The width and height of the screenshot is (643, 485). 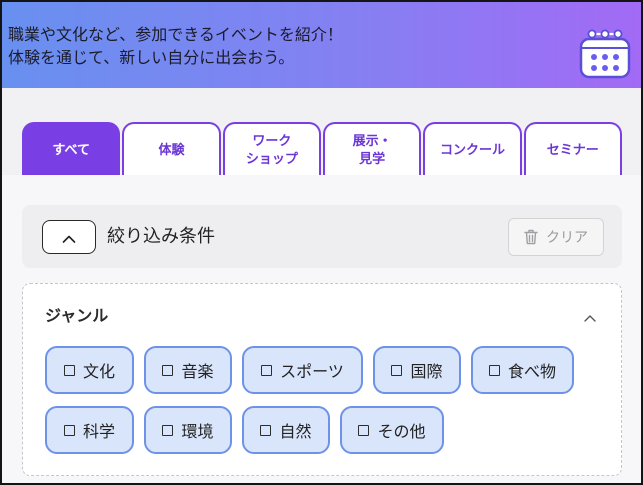 I want to click on genre-chip-music: 音楽, so click(x=188, y=370).